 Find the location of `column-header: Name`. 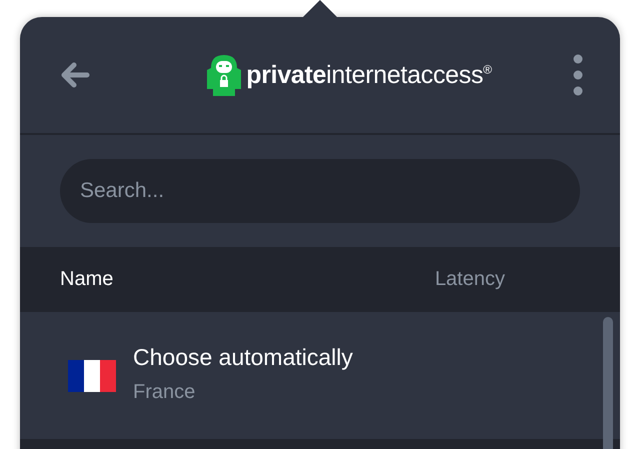

column-header: Name is located at coordinates (87, 279).